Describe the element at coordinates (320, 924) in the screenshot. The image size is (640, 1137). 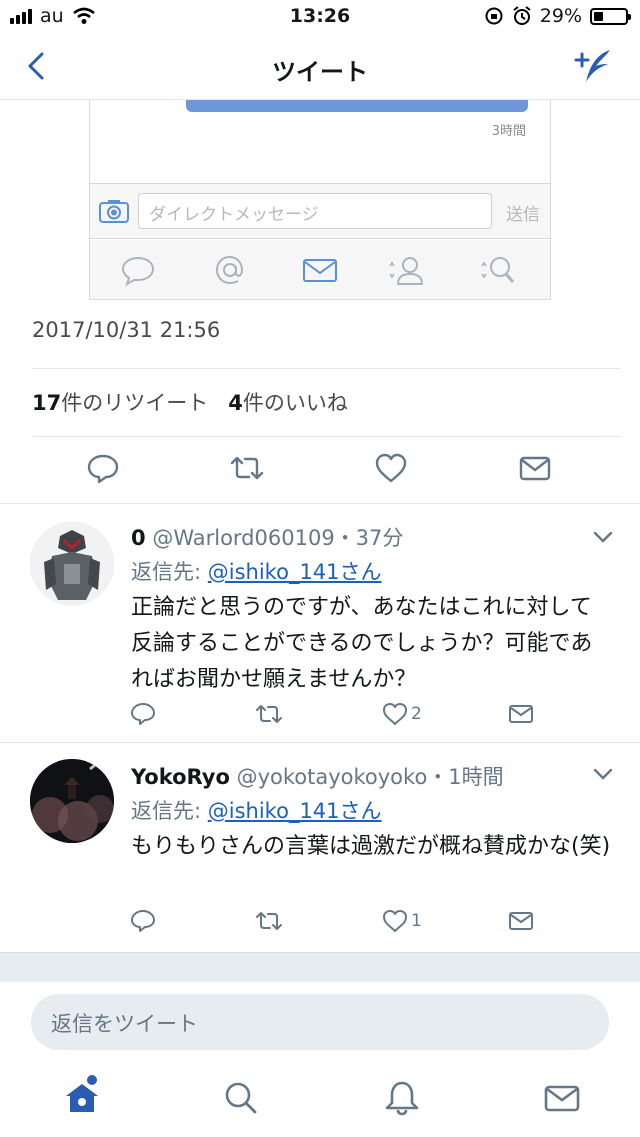
I see `reply-actions: 1` at that location.